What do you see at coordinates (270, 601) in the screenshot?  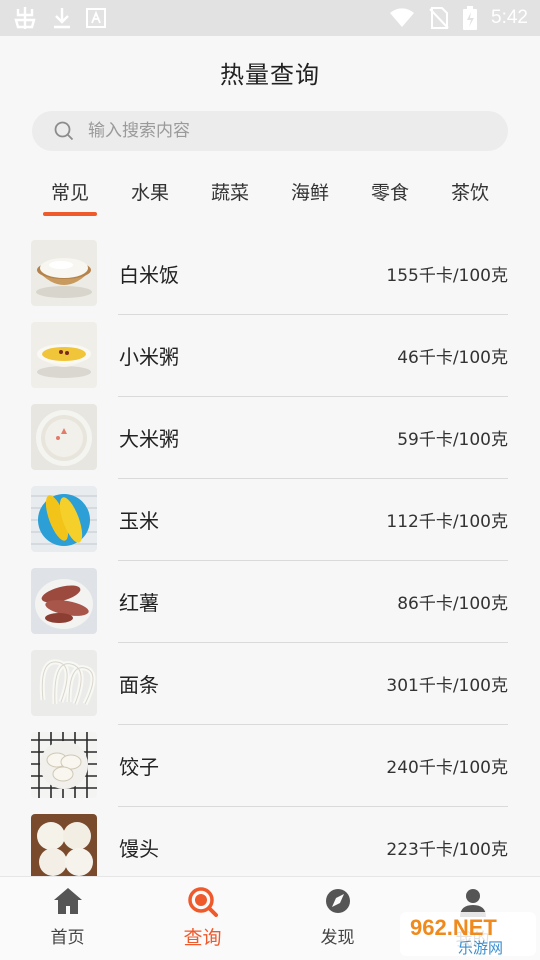 I see `food-row: 红薯 86千卡/100克` at bounding box center [270, 601].